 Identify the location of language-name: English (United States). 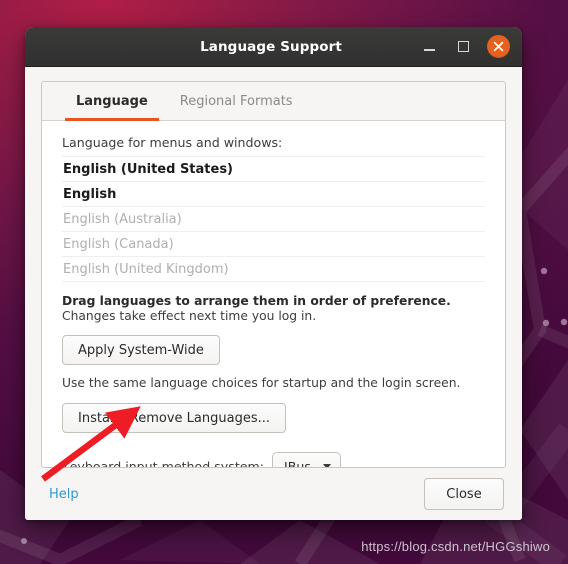
(148, 169).